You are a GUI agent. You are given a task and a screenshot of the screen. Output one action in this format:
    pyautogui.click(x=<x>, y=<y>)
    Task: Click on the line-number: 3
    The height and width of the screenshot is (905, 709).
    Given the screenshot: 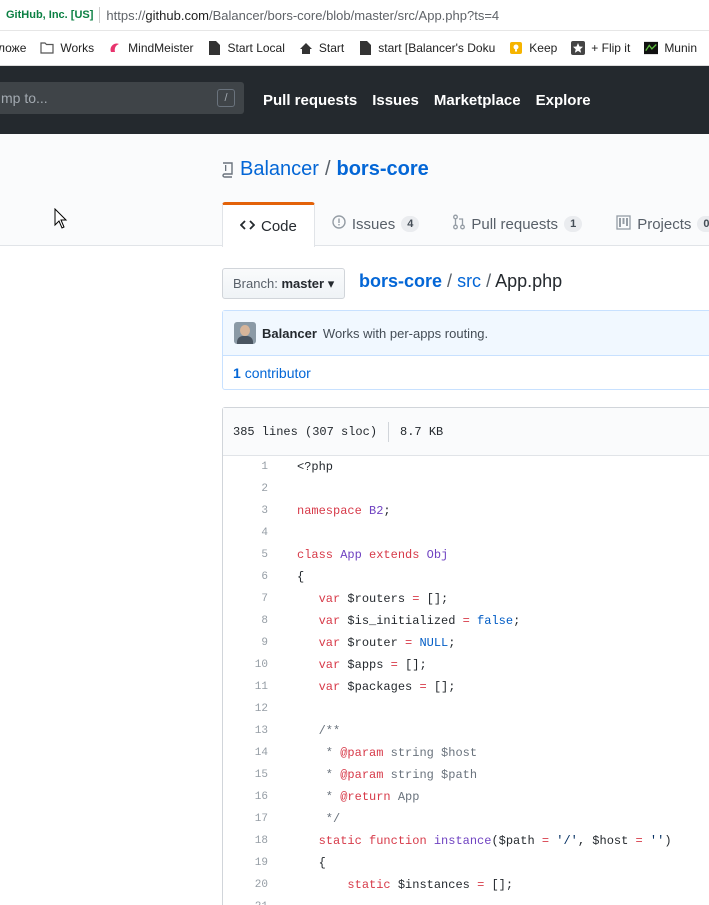 What is the action you would take?
    pyautogui.click(x=245, y=511)
    